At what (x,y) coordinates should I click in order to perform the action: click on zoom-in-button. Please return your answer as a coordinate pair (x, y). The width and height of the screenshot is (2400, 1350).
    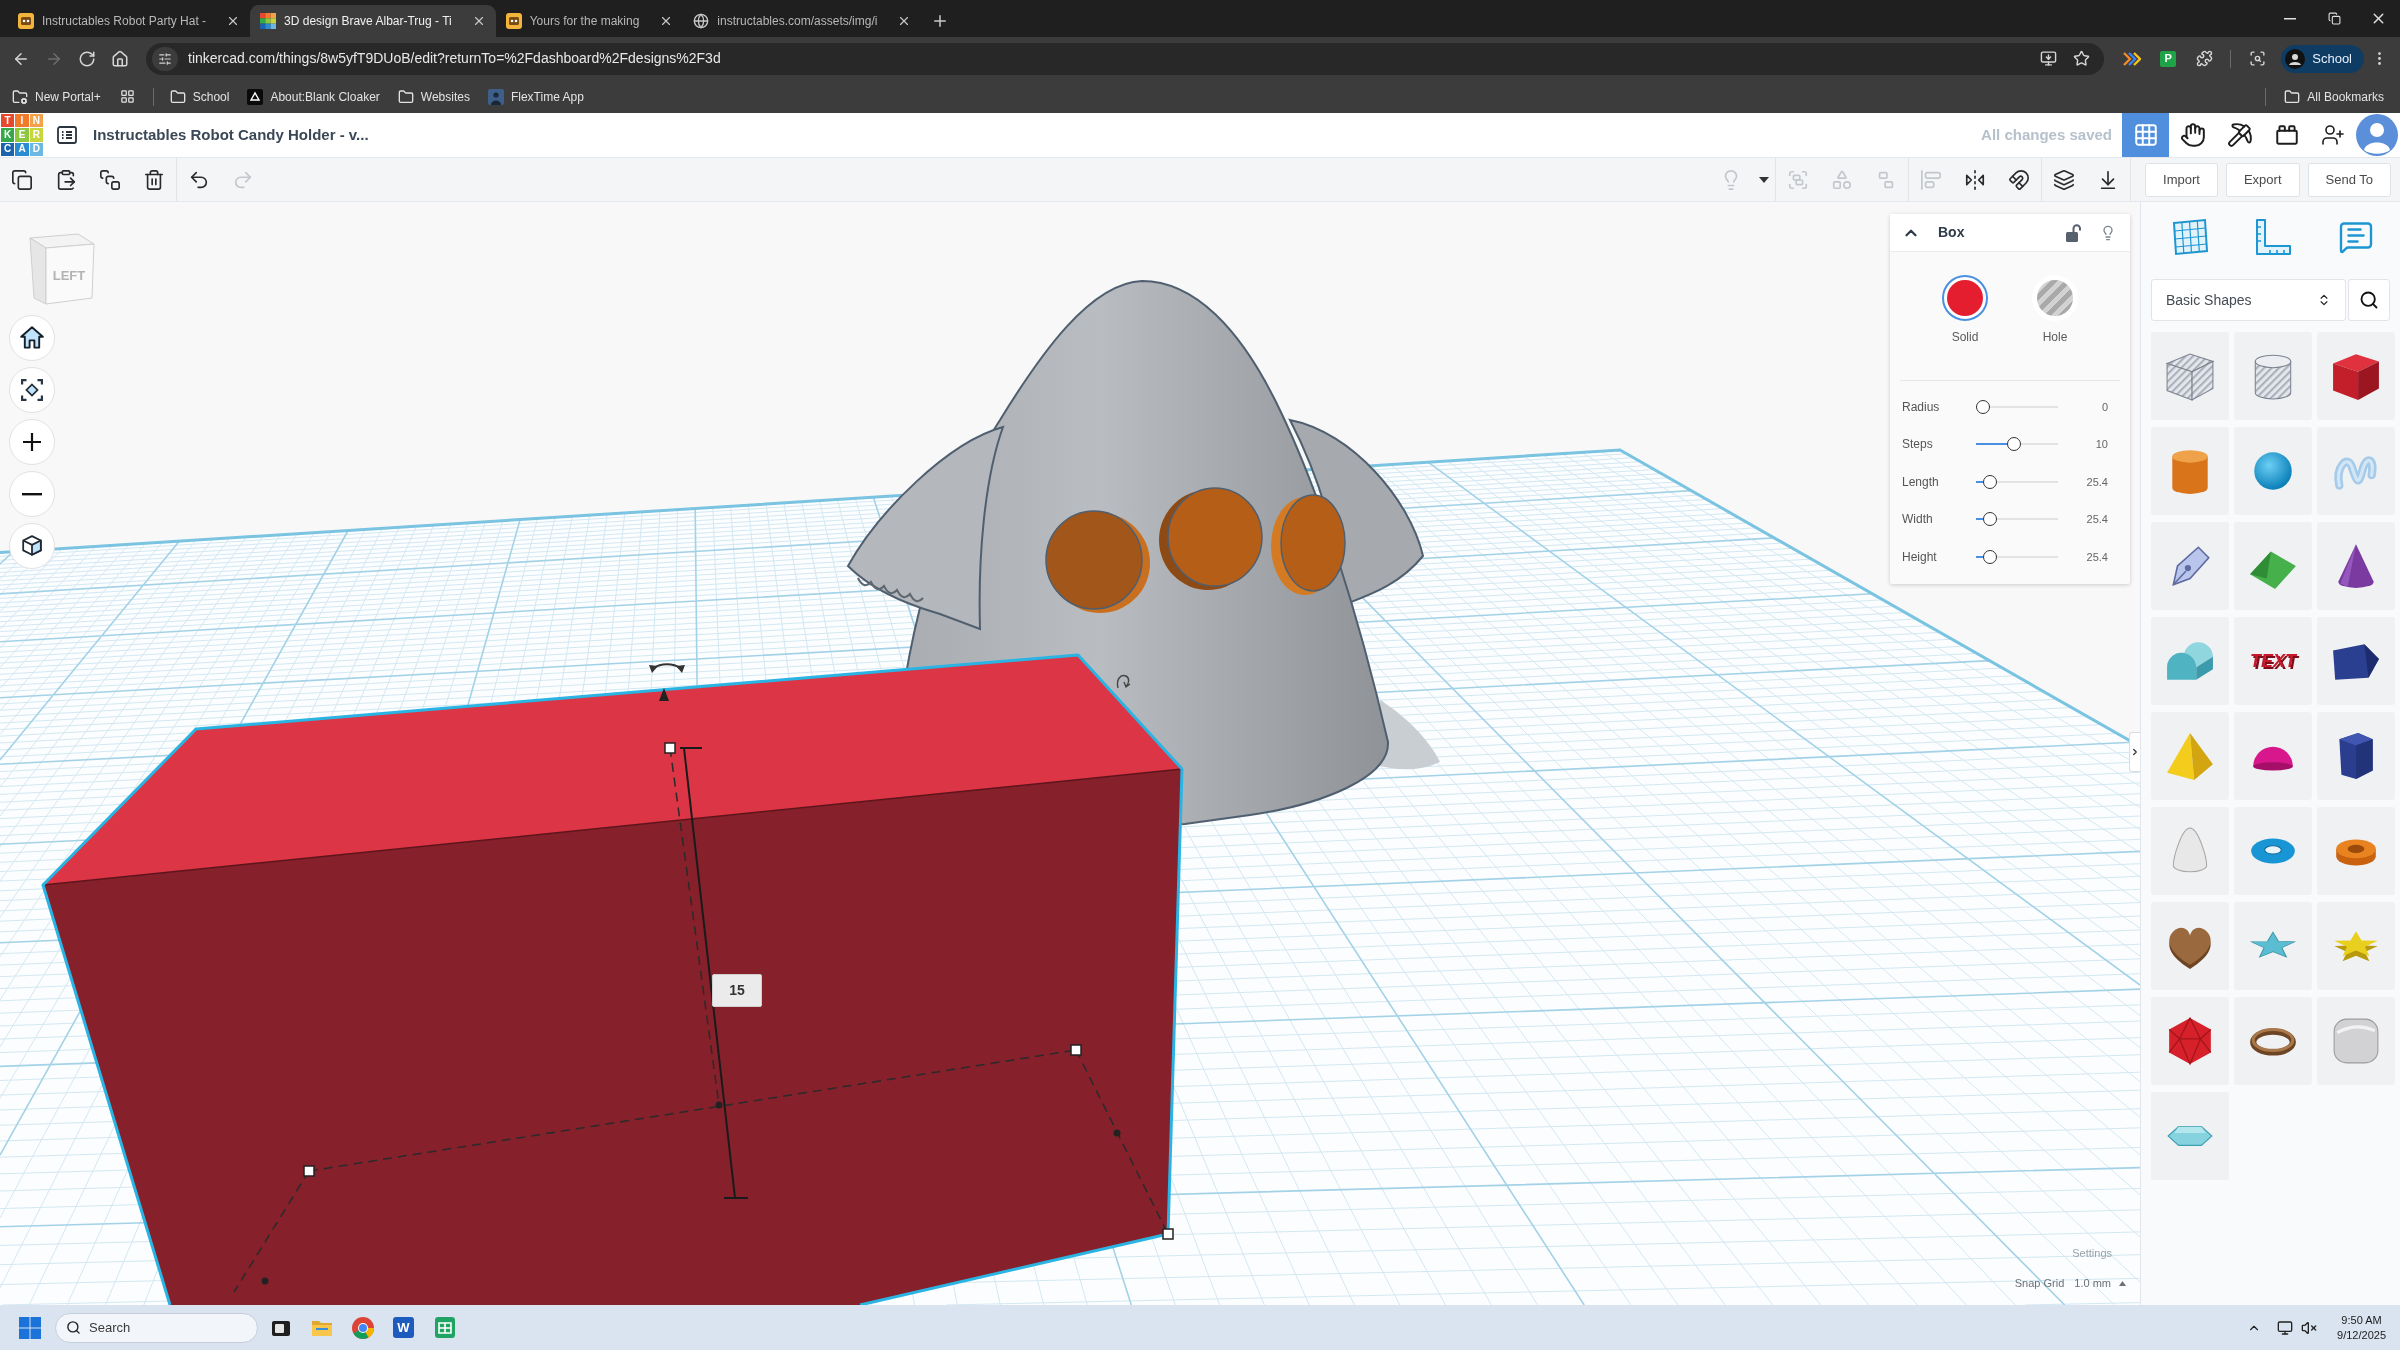
    Looking at the image, I should click on (32, 442).